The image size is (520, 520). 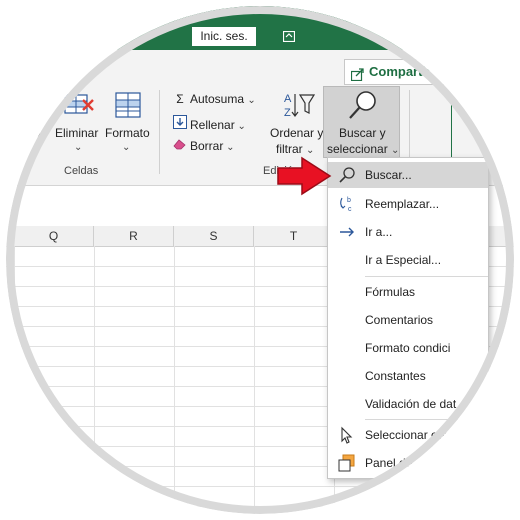 I want to click on column-header-r: R, so click(x=134, y=236).